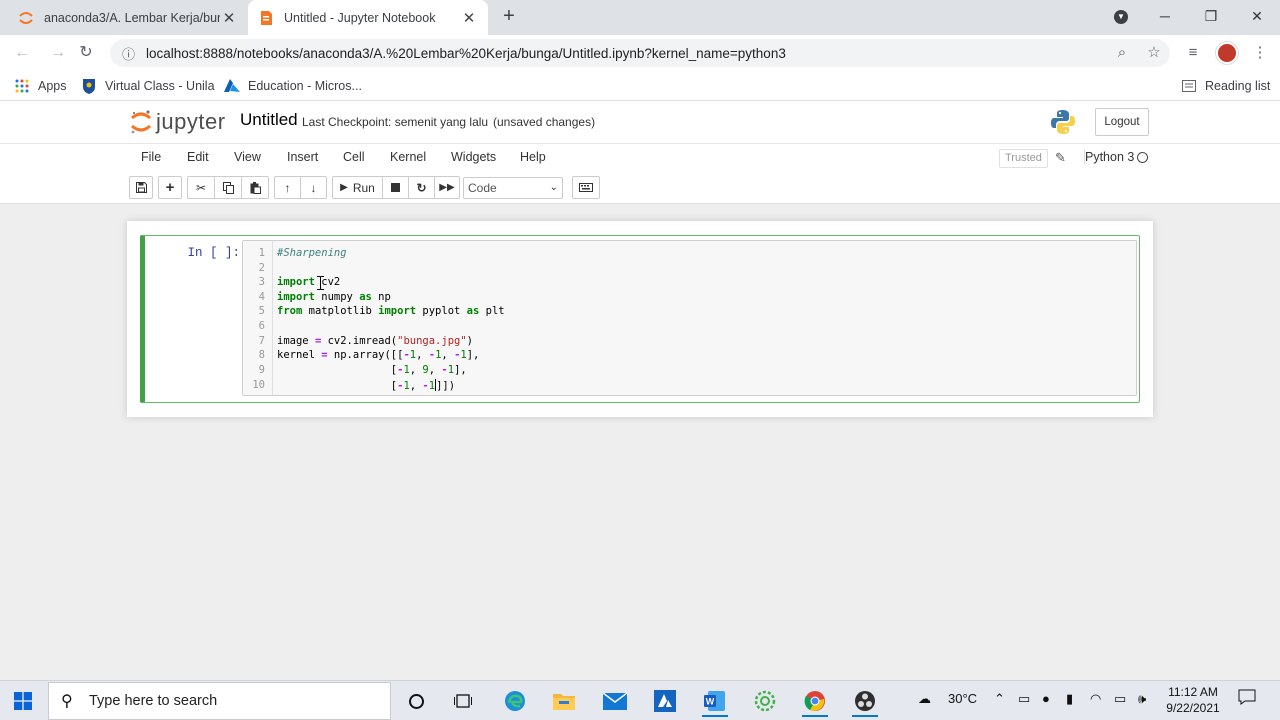  Describe the element at coordinates (962, 698) in the screenshot. I see `temperature: 30°C` at that location.